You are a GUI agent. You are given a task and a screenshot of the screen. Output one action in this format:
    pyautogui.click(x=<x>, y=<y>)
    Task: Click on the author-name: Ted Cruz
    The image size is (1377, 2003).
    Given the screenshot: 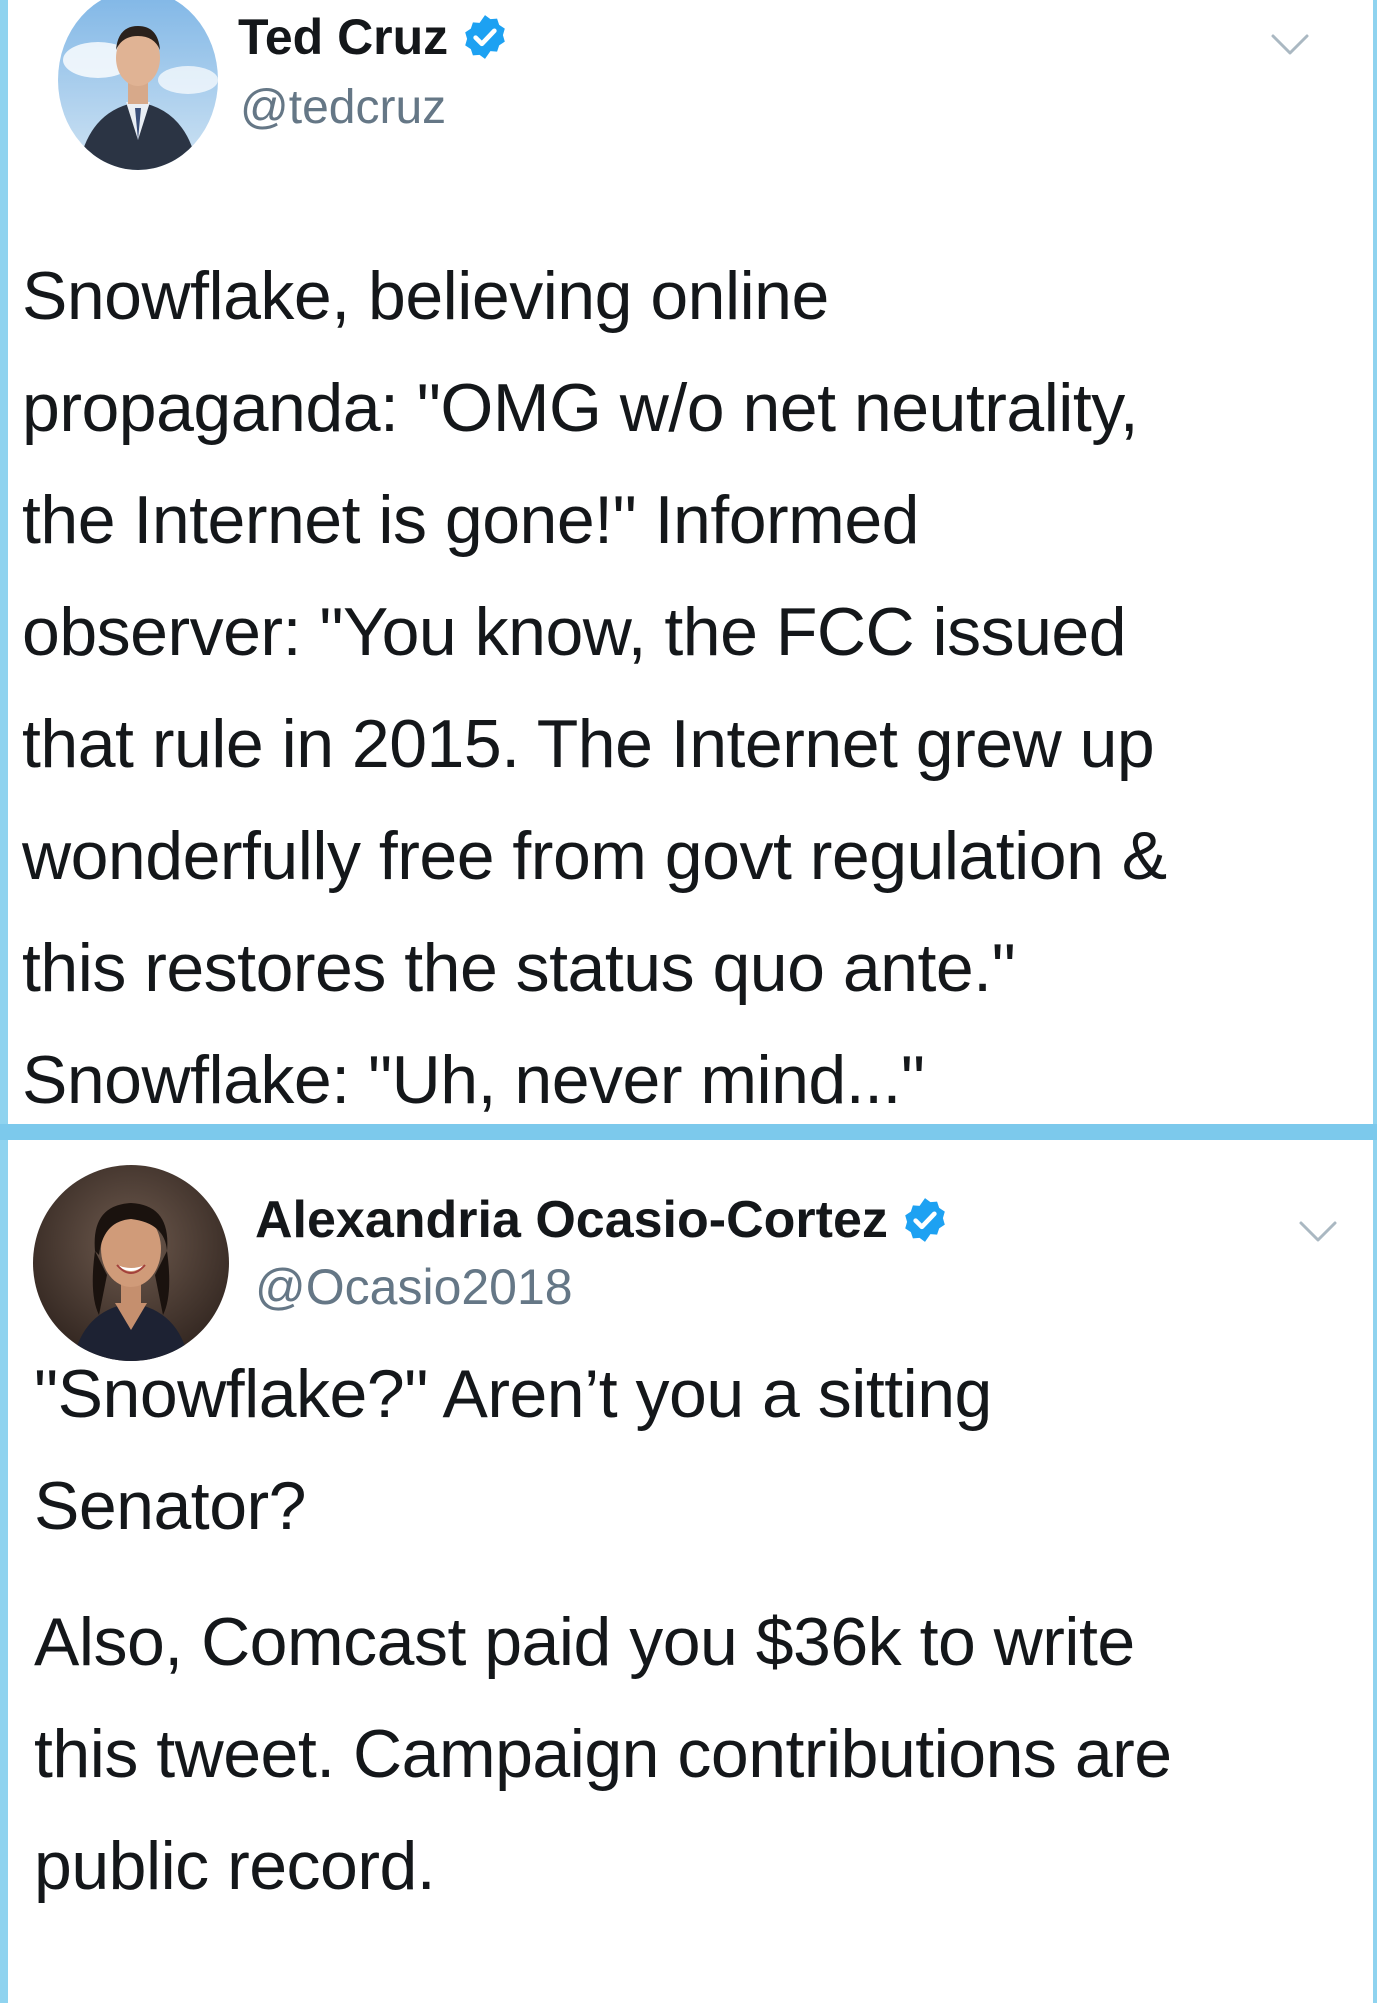 What is the action you would take?
    pyautogui.click(x=343, y=37)
    